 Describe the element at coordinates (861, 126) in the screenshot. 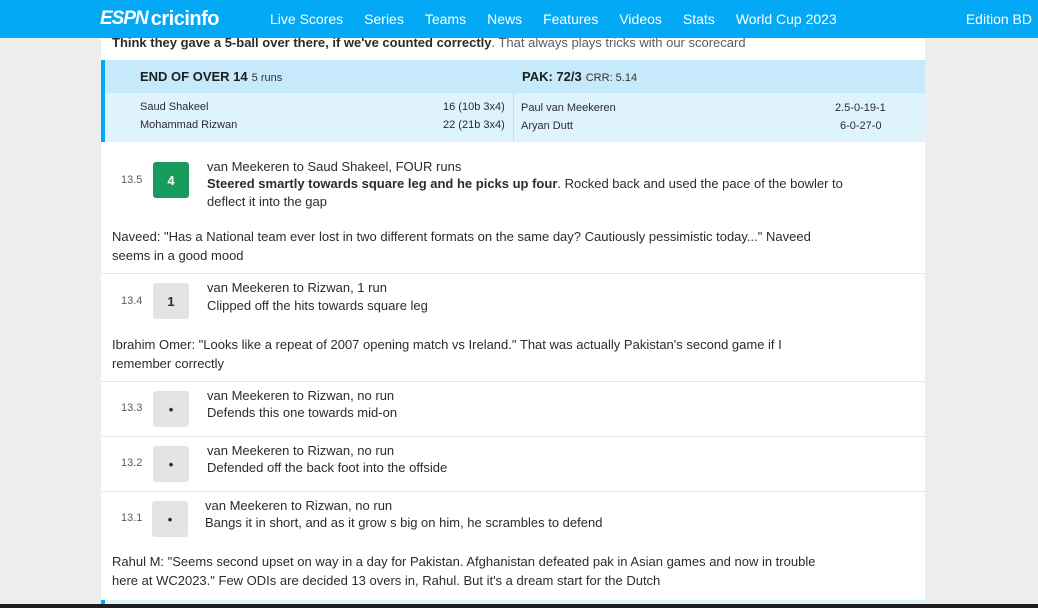

I see `bowler-figures: 6-0-27-0` at that location.